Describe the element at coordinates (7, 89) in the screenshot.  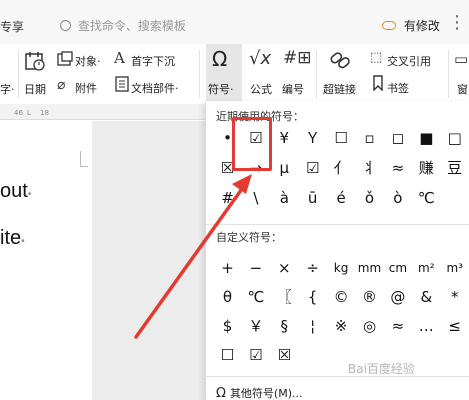
I see `partial-left-label: 字·` at that location.